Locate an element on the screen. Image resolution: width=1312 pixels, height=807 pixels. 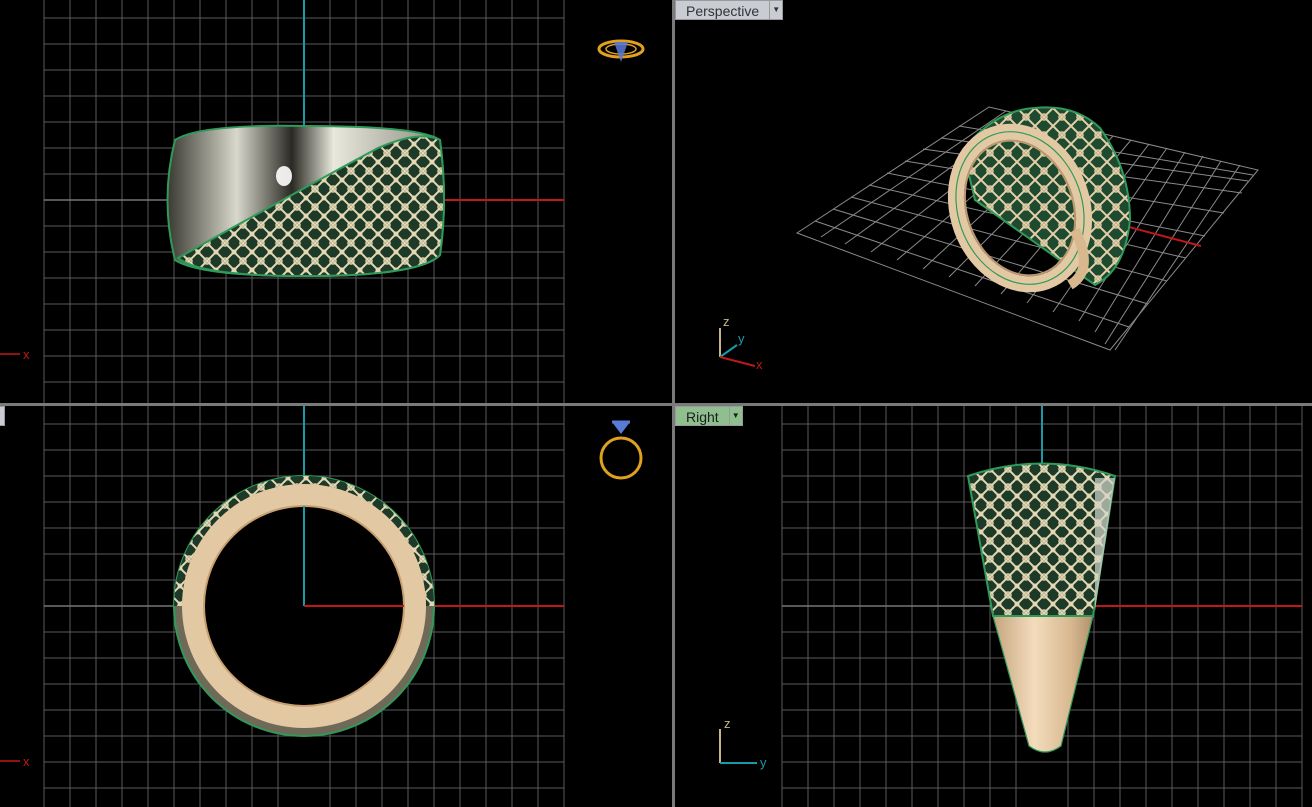
viewport-divider-horizontal is located at coordinates (656, 404).